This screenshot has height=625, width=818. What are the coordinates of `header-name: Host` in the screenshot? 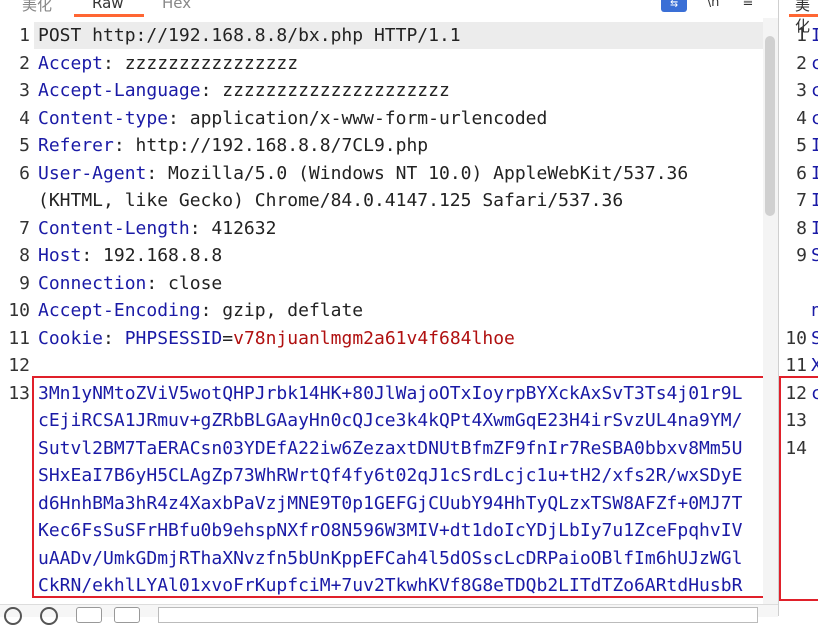 It's located at (60, 255).